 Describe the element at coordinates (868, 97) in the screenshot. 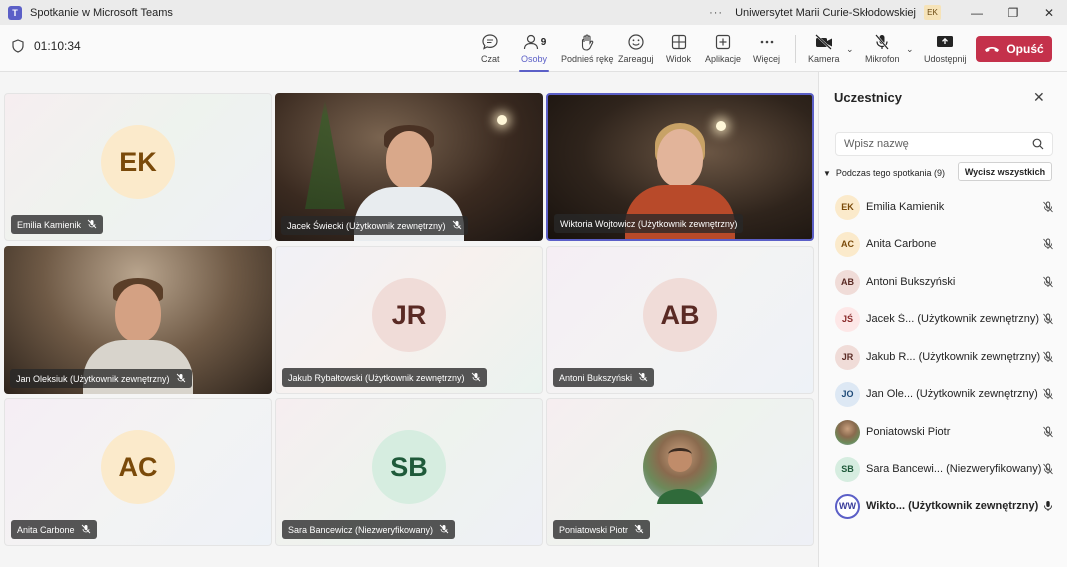

I see `panel-title: Uczestnicy` at that location.